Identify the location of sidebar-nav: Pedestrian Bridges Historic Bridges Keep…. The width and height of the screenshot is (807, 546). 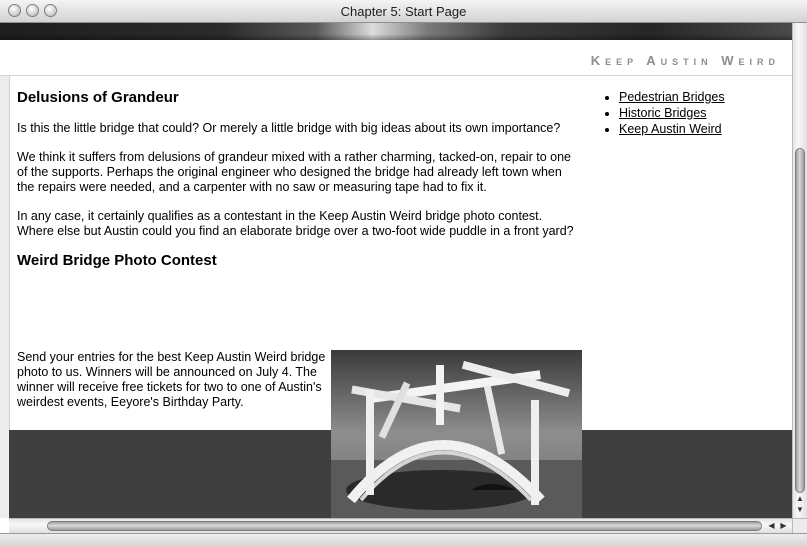
(664, 113).